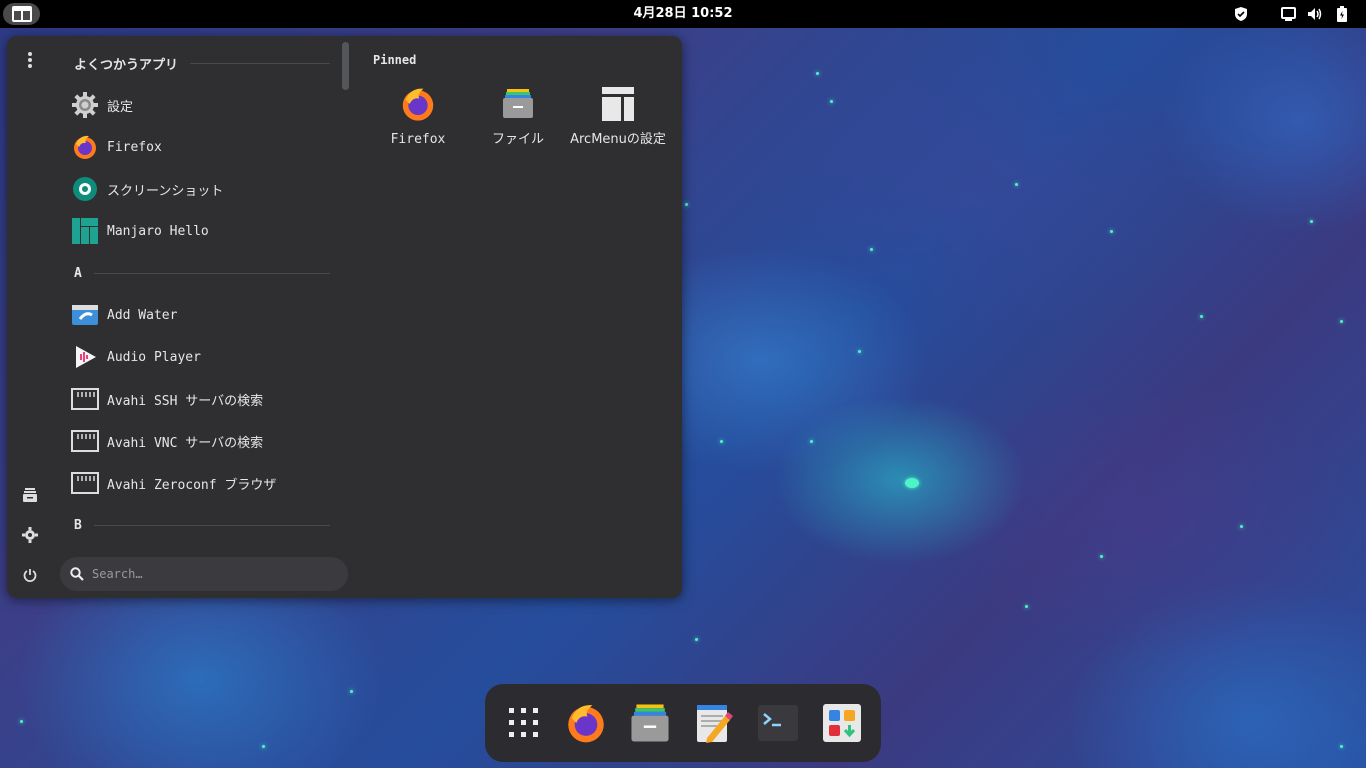  I want to click on settings-sidebar-button, so click(30, 535).